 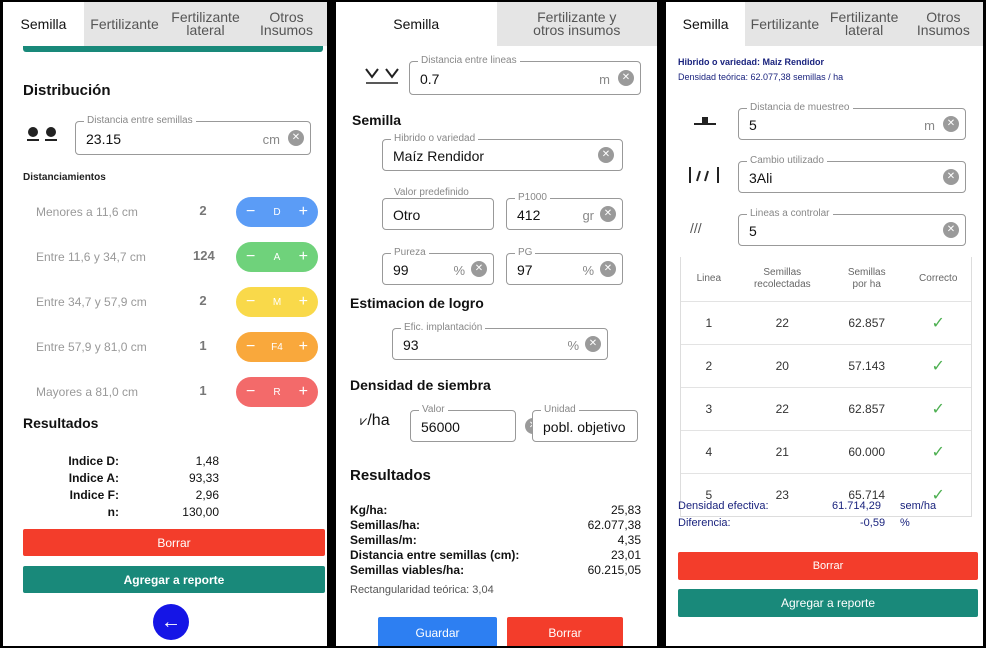 What do you see at coordinates (584, 427) in the screenshot?
I see `density-unit-value: pobl. objetivo` at bounding box center [584, 427].